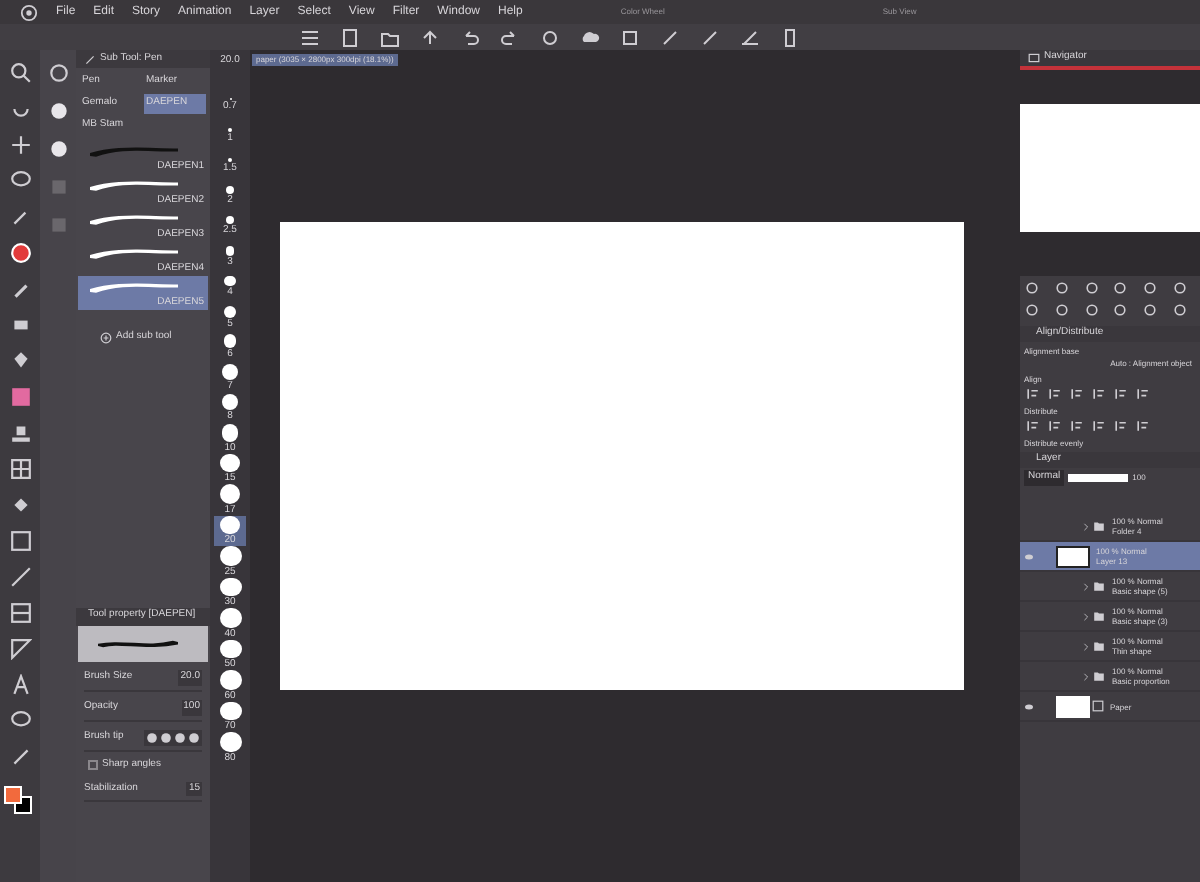 The image size is (1200, 882). I want to click on menu-icon, so click(310, 37).